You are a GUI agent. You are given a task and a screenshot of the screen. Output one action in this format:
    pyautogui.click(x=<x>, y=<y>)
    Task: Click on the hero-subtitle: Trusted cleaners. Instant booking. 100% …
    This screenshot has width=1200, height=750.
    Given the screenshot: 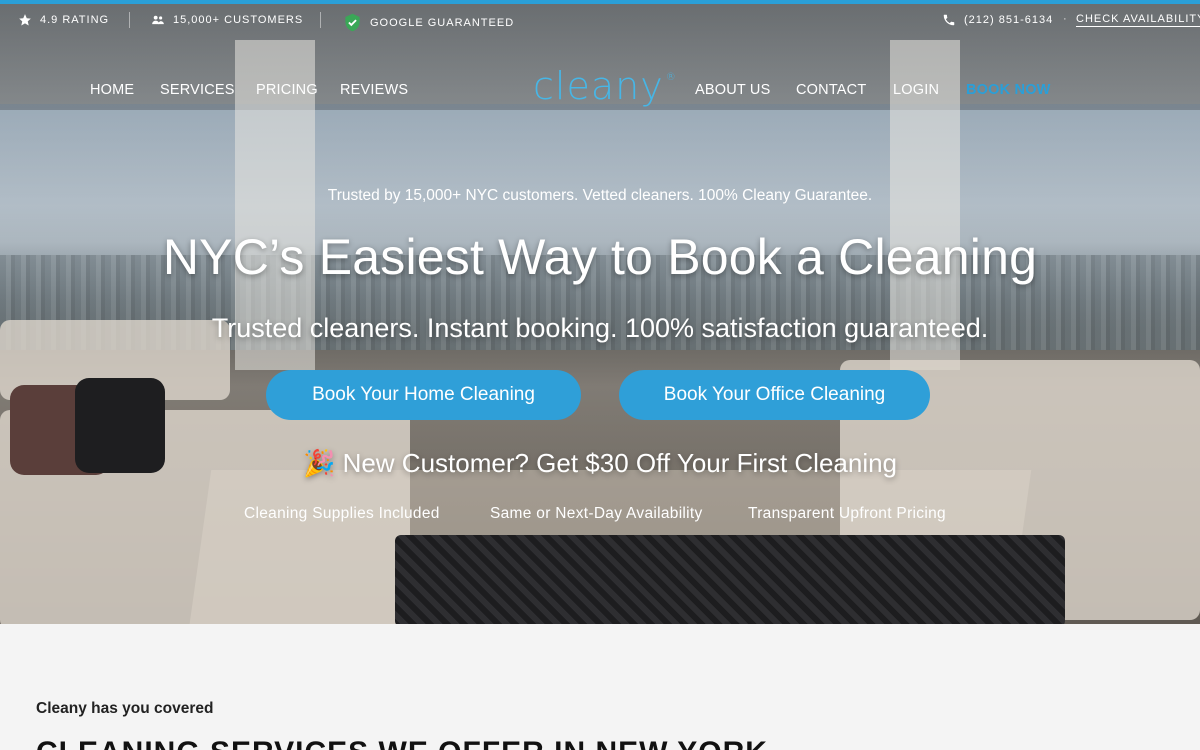 What is the action you would take?
    pyautogui.click(x=600, y=328)
    